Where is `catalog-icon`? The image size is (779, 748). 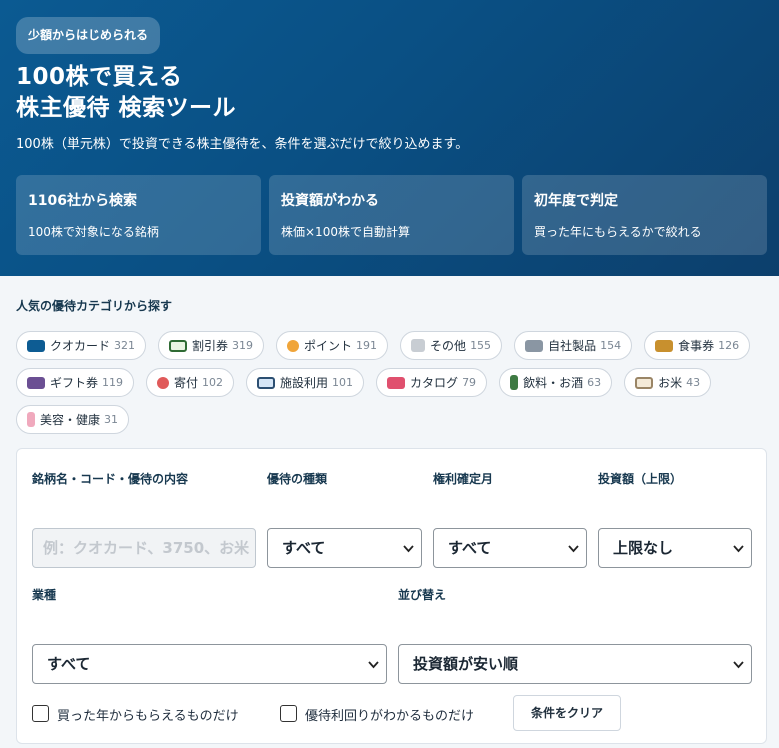
catalog-icon is located at coordinates (396, 382).